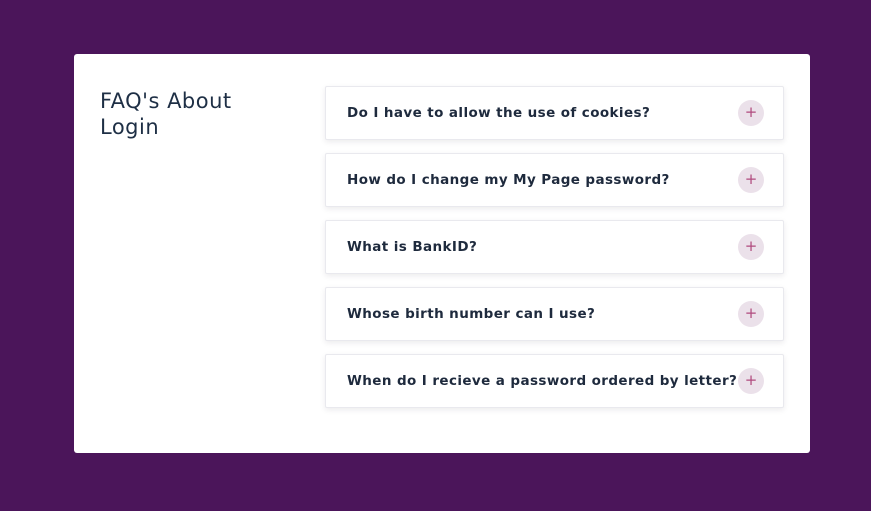  I want to click on faq-item-bankid: What is BankID? +, so click(554, 247).